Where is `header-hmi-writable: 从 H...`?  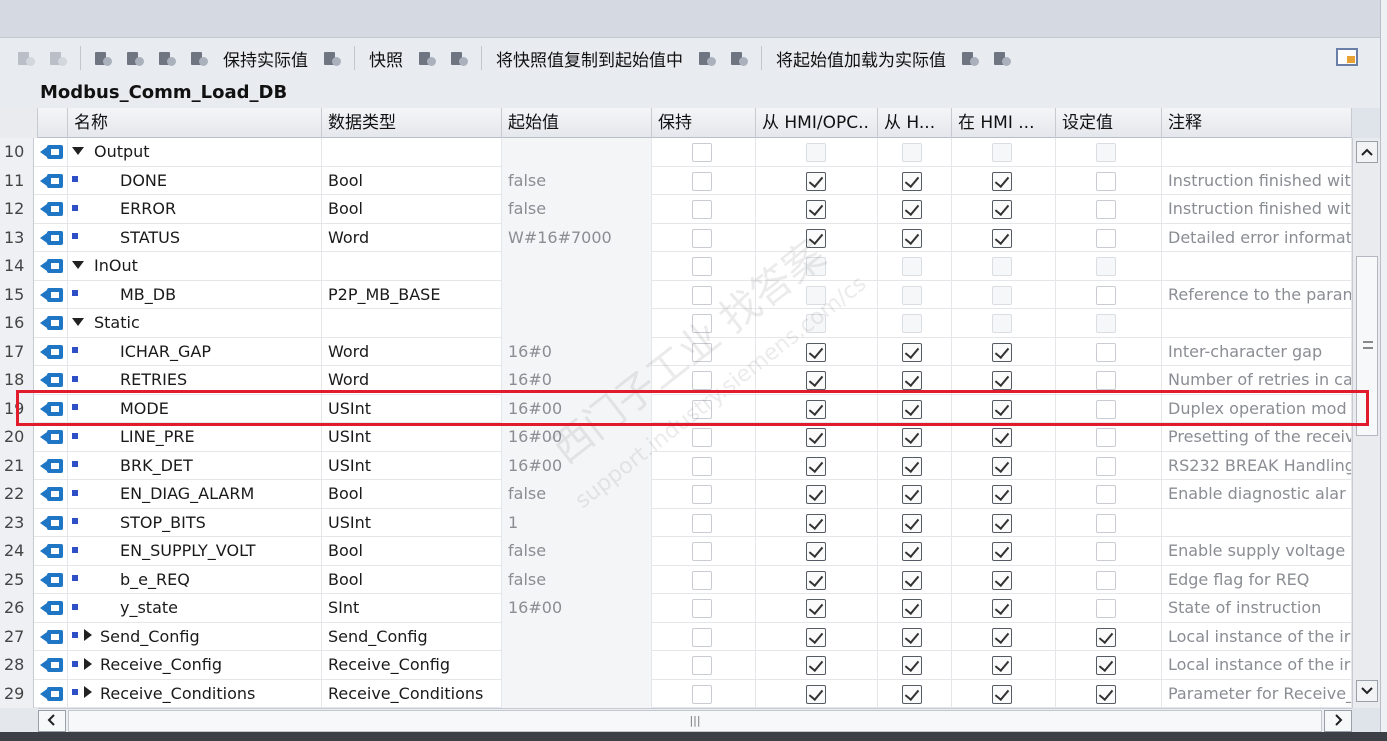 header-hmi-writable: 从 H... is located at coordinates (915, 123).